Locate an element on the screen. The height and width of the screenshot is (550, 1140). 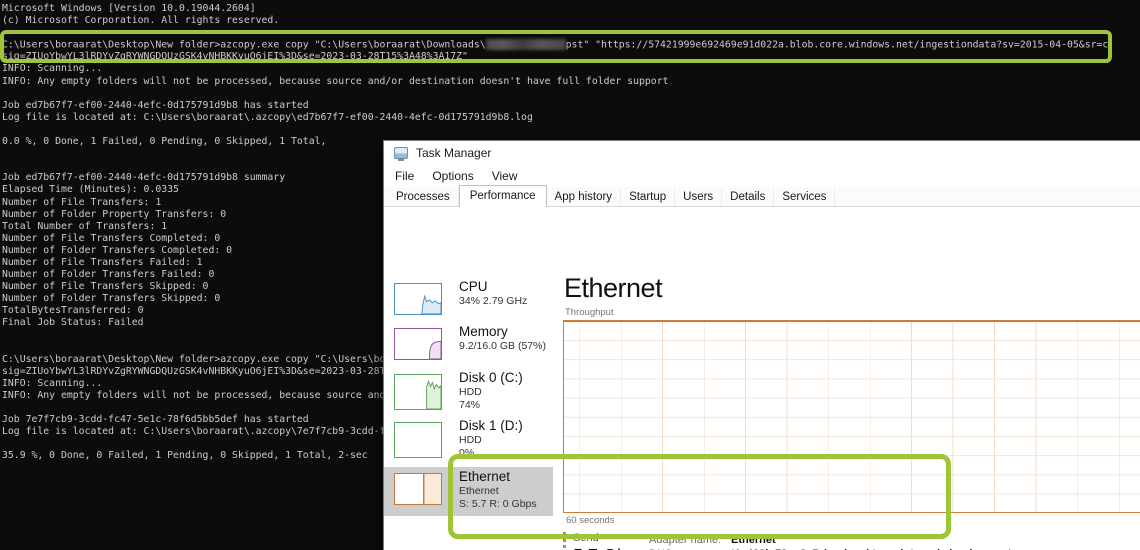
redacted-filename is located at coordinates (525, 45).